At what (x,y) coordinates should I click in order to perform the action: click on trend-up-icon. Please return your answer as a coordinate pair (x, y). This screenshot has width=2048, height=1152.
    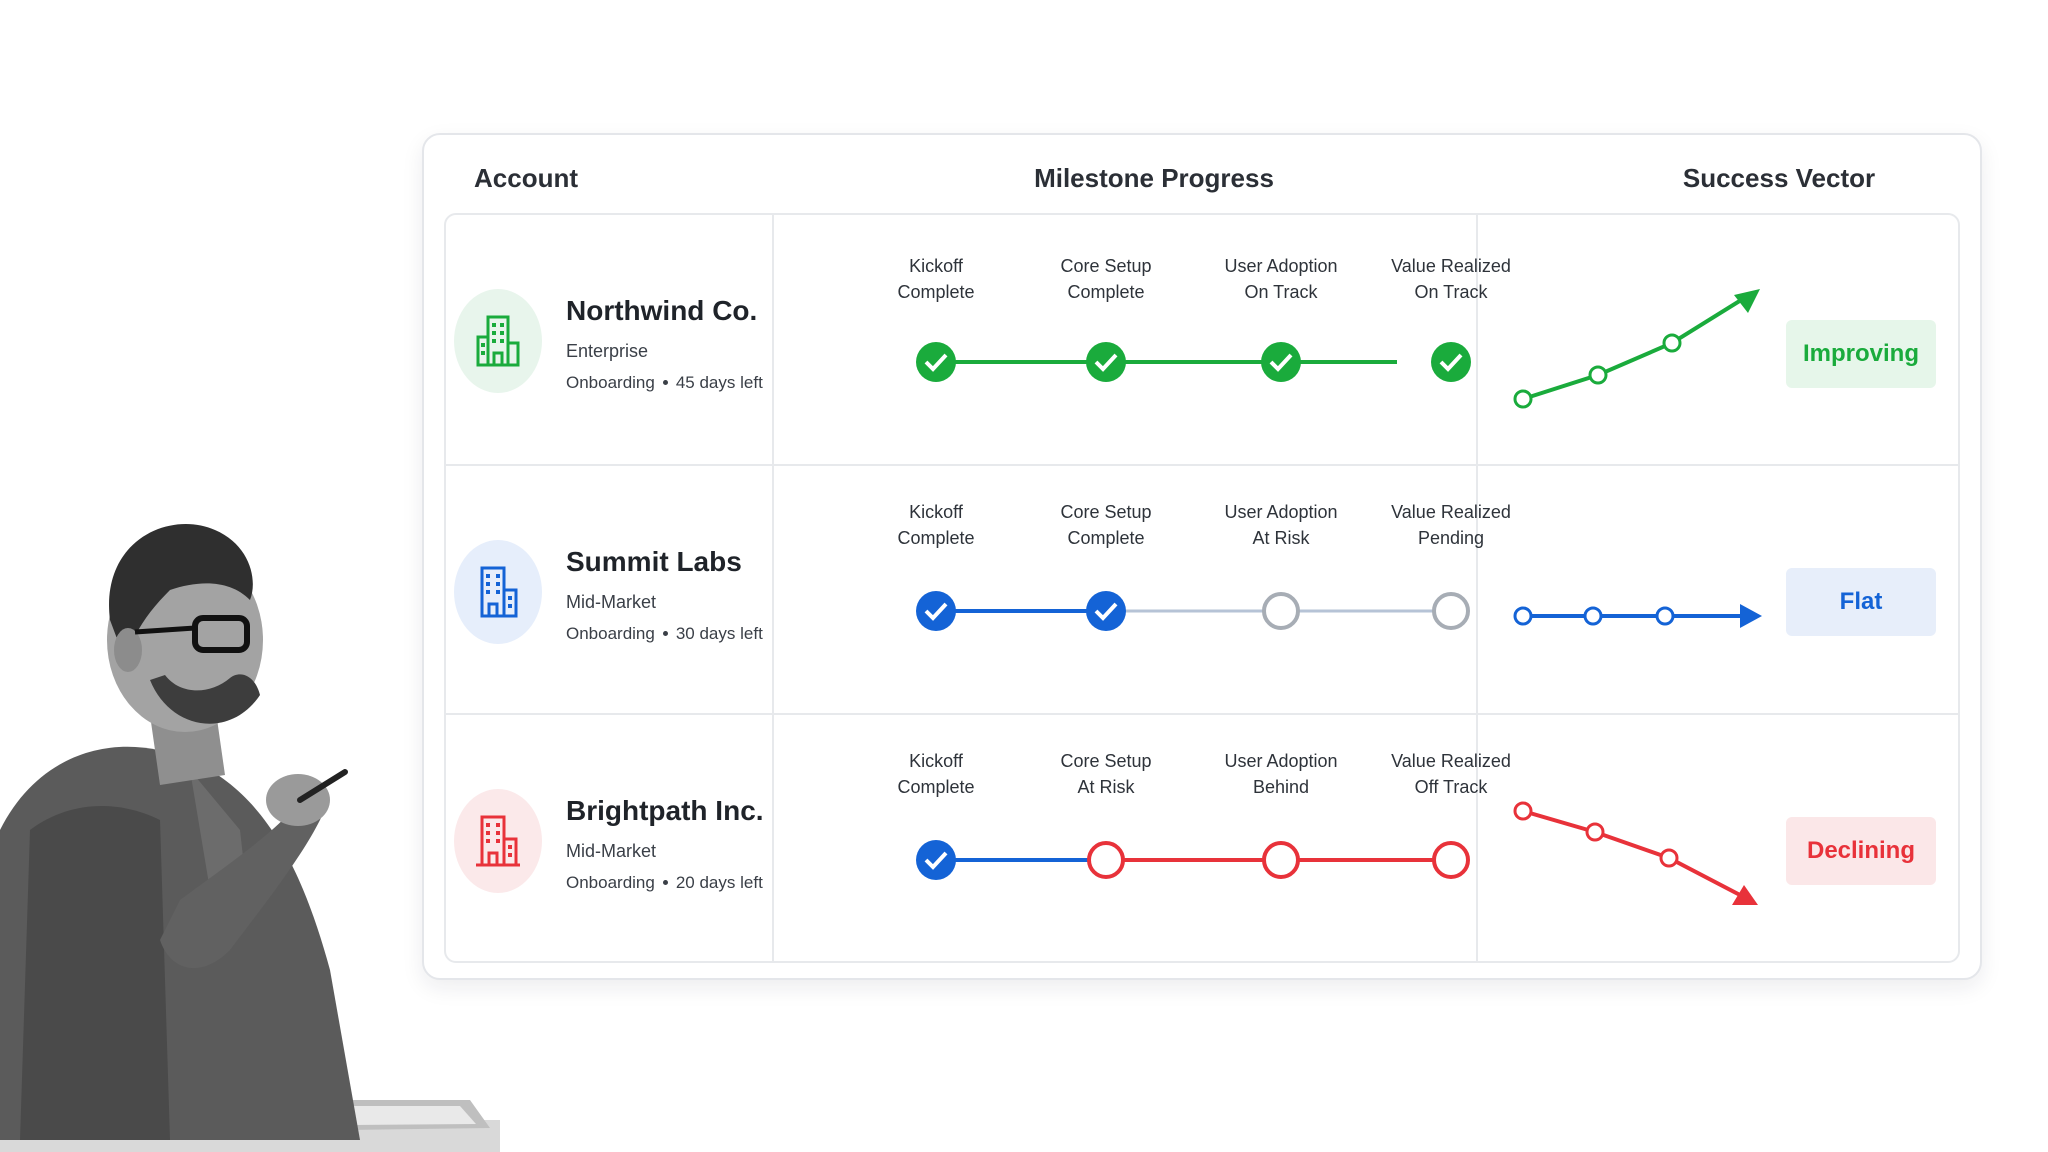
    Looking at the image, I should click on (1636, 349).